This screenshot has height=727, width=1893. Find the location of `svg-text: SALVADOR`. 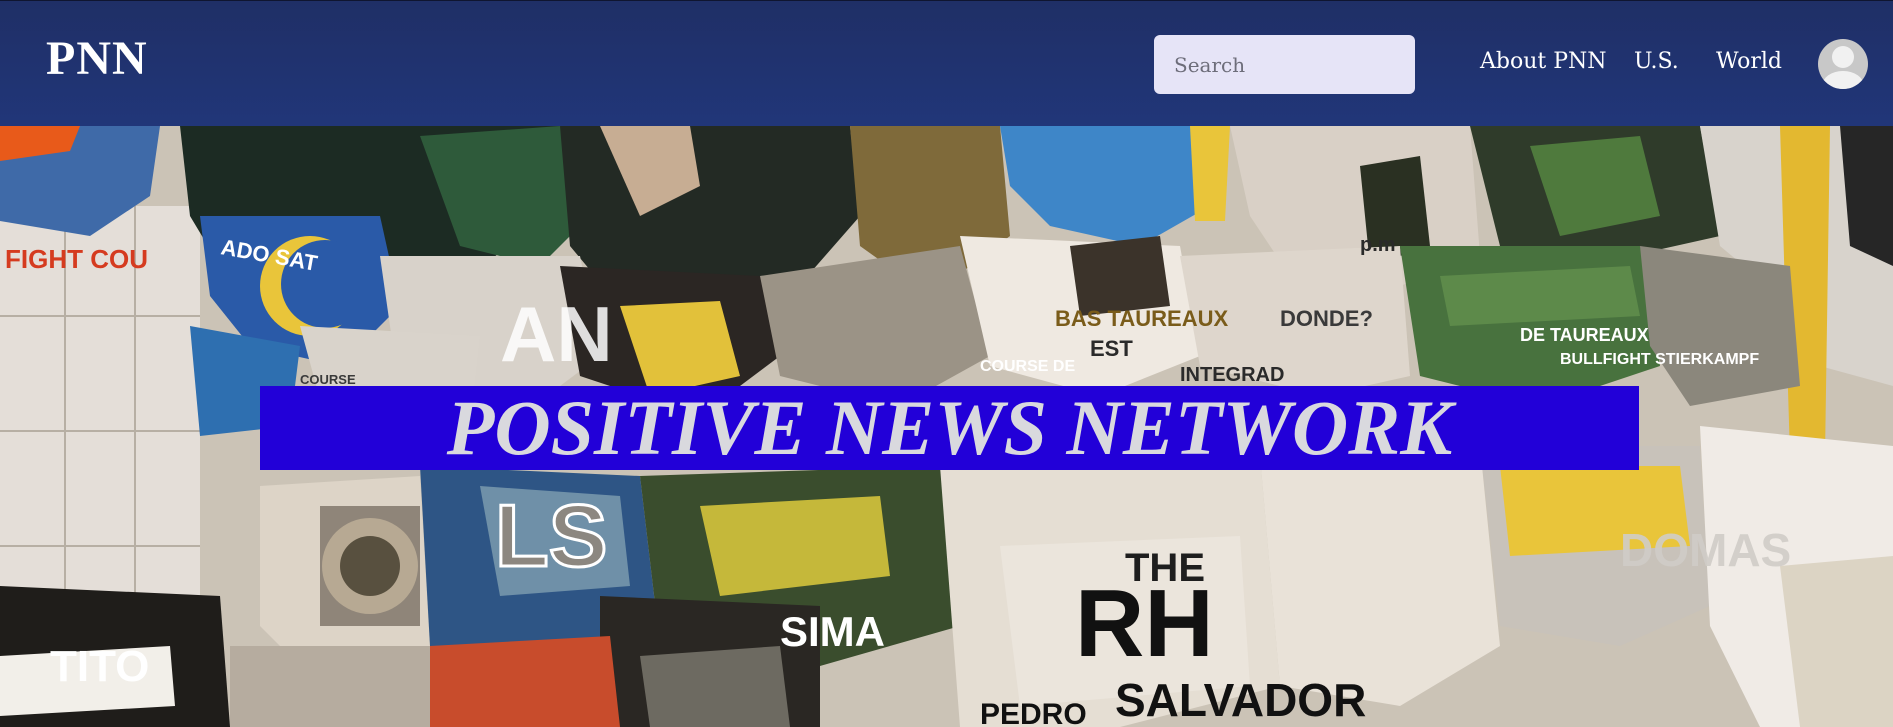

svg-text: SALVADOR is located at coordinates (1240, 700).